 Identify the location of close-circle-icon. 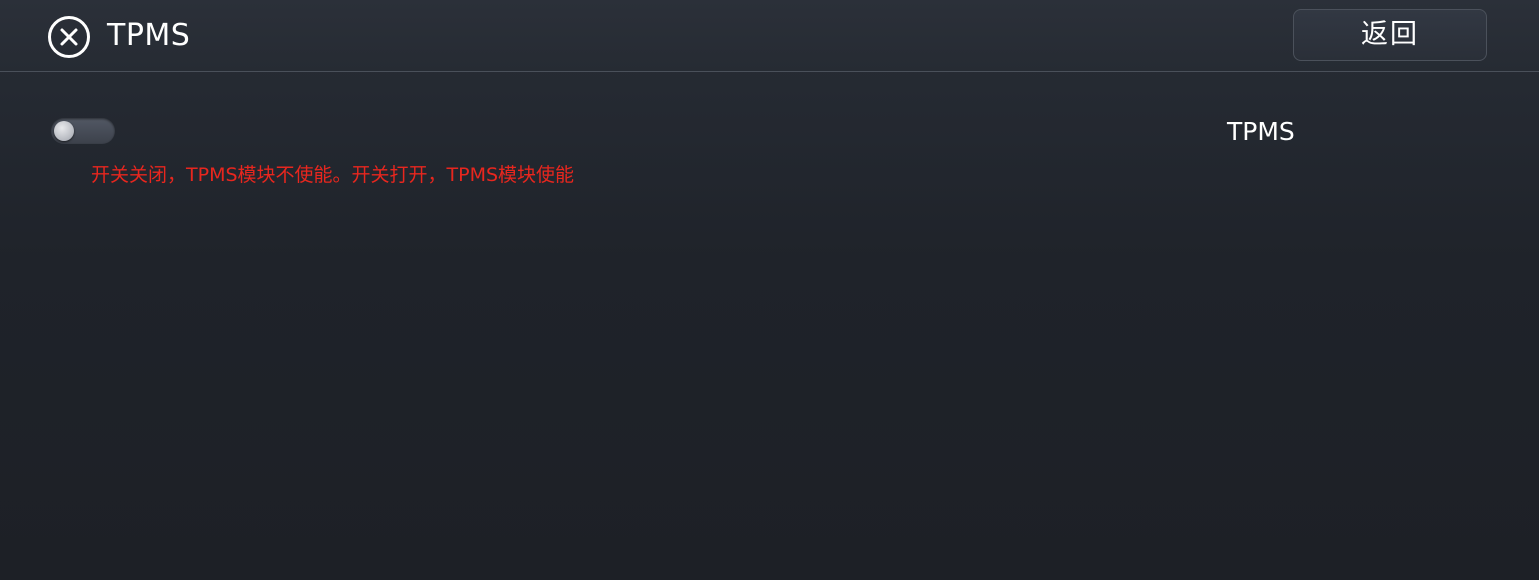
(69, 37).